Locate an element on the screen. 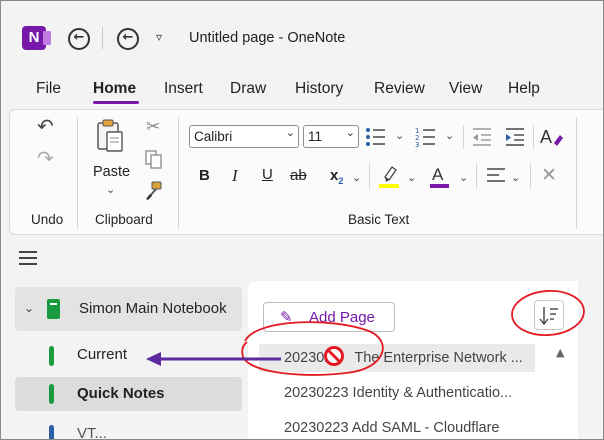 This screenshot has height=440, width=604. page-highlight-circle is located at coordinates (312, 348).